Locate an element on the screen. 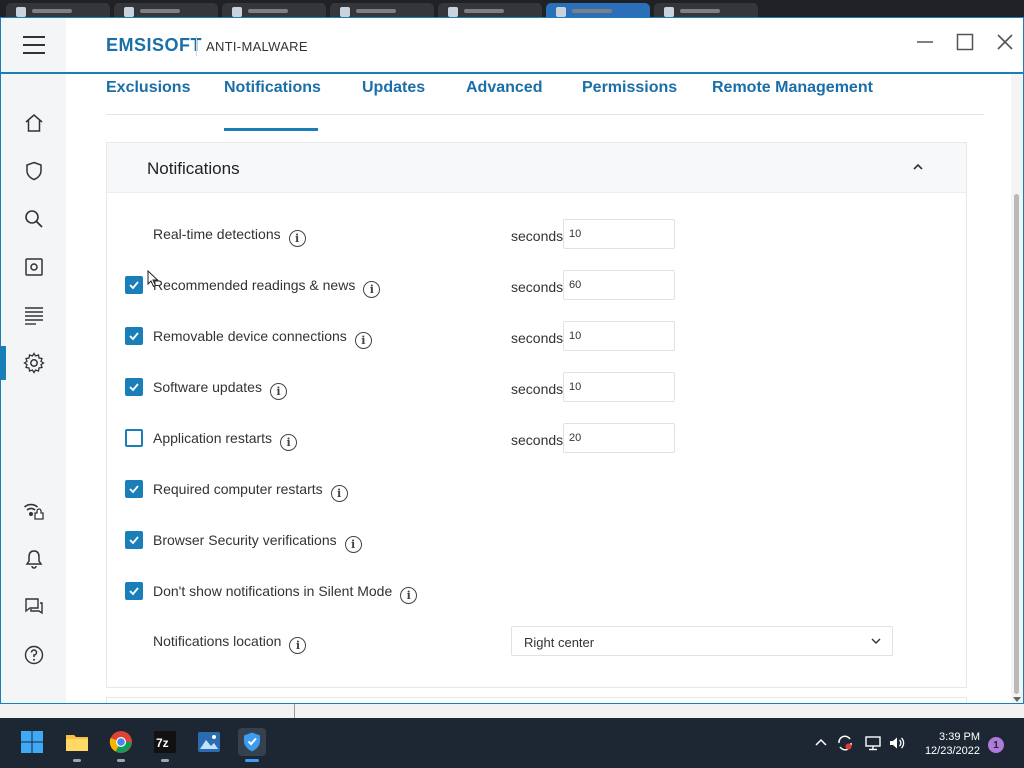 The width and height of the screenshot is (1024, 768). setting-row-software-updates: Software updates i seconds is located at coordinates (536, 388).